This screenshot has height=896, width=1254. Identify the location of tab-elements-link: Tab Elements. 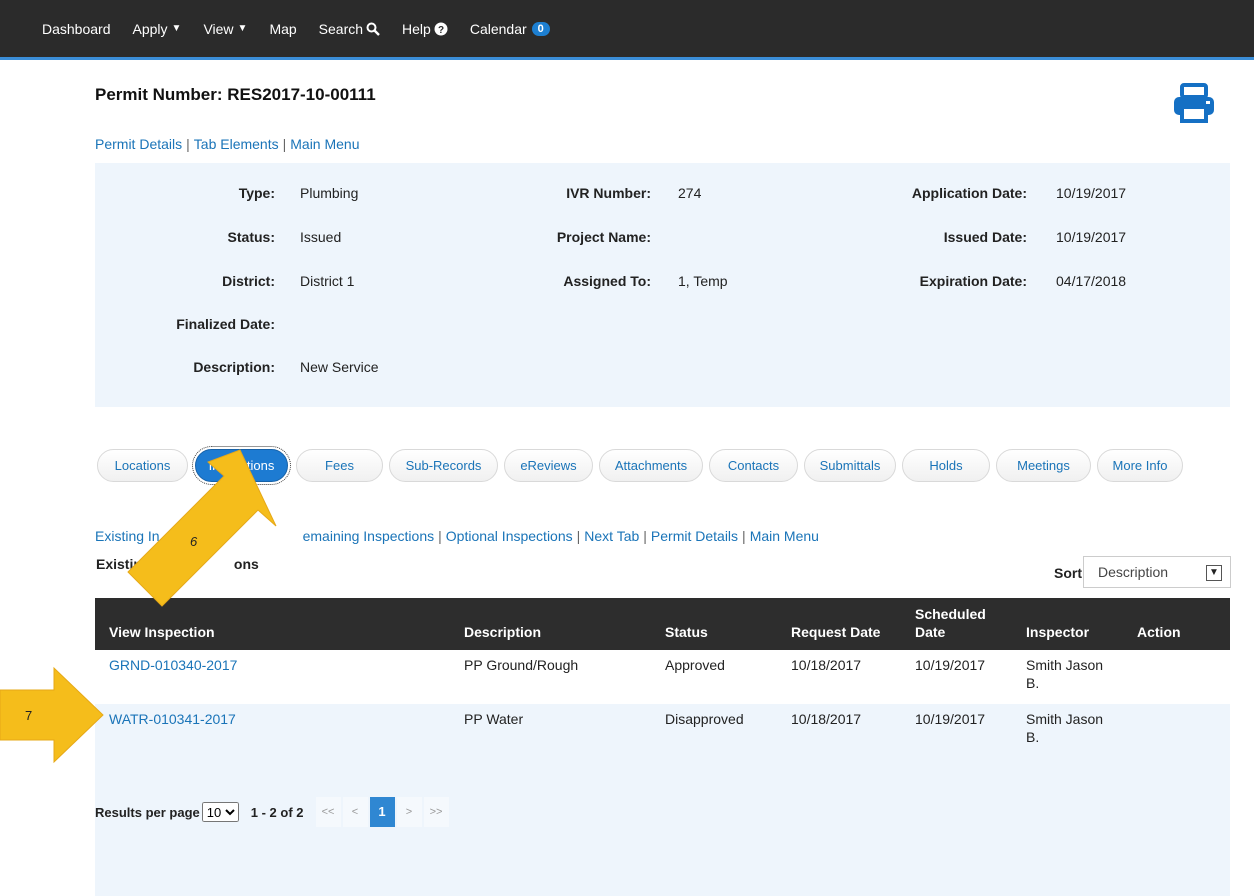
(236, 144).